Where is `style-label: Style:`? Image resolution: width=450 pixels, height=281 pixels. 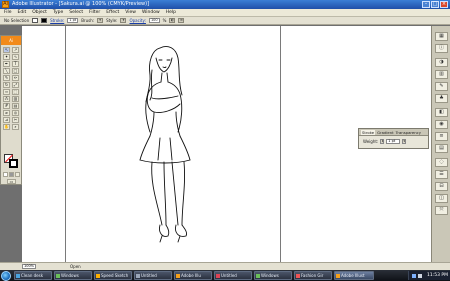 style-label: Style: is located at coordinates (112, 20).